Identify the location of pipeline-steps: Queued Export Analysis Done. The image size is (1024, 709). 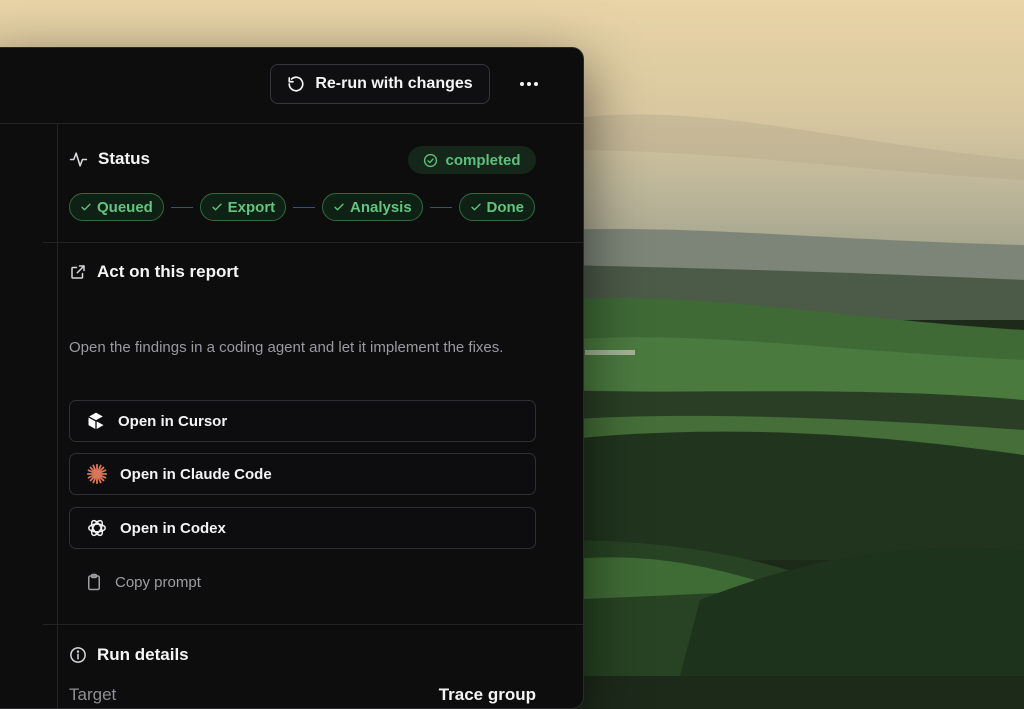
(302, 207).